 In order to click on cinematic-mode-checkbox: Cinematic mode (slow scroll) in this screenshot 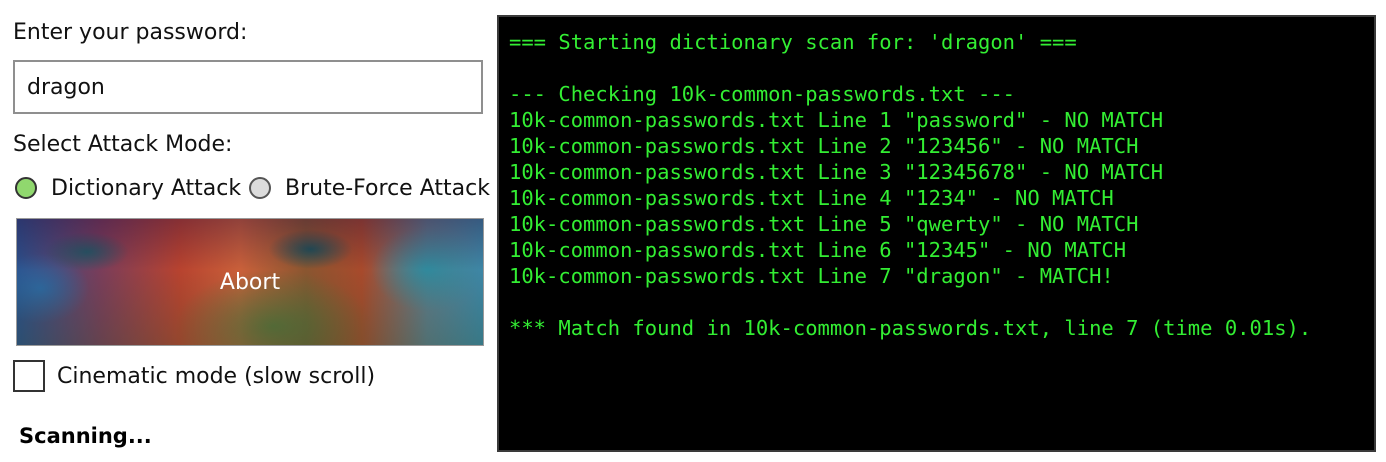, I will do `click(194, 376)`.